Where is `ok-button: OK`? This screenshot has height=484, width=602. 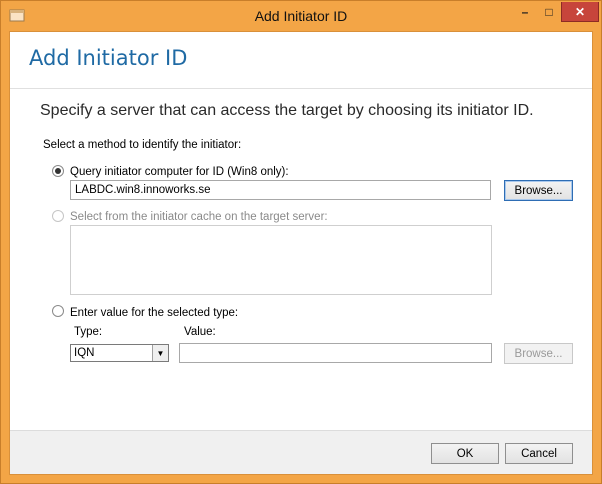
ok-button: OK is located at coordinates (465, 453).